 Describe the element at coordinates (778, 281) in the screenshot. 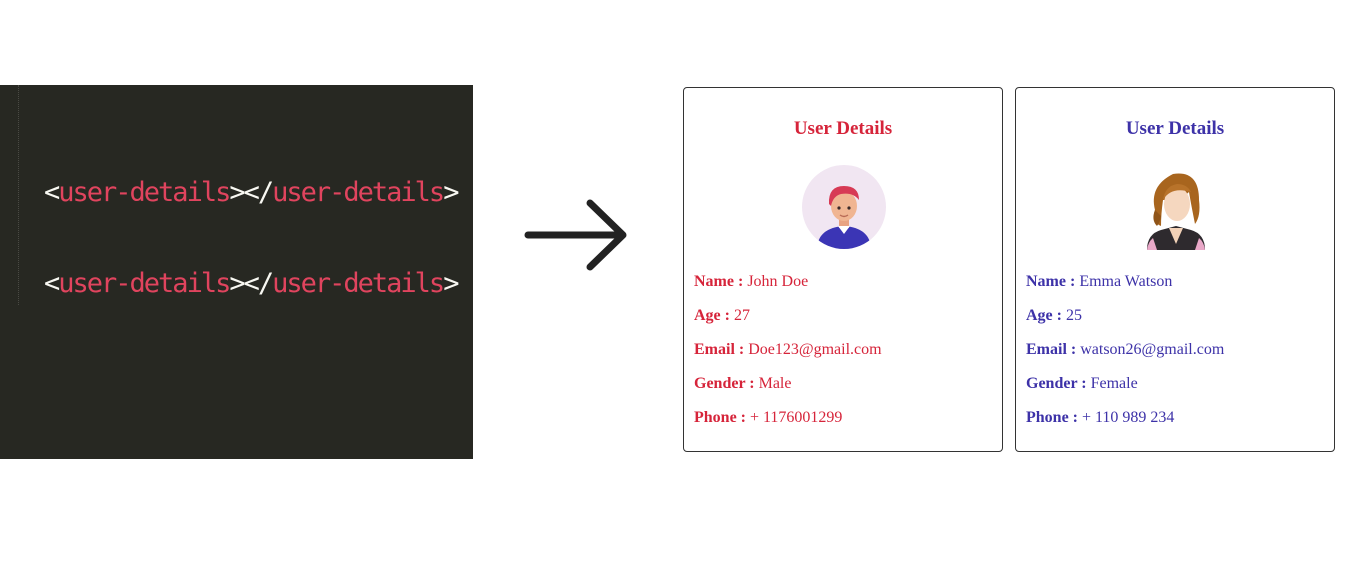

I see `field-value: John Doe` at that location.